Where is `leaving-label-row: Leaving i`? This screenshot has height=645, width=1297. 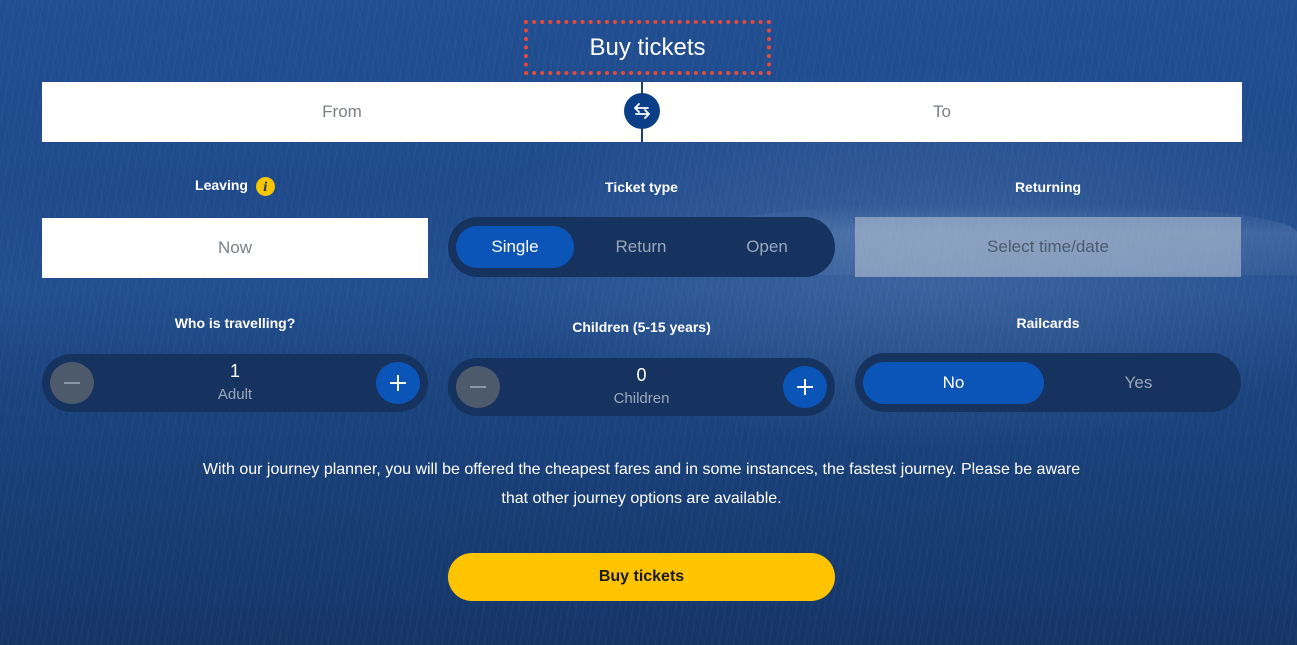 leaving-label-row: Leaving i is located at coordinates (235, 186).